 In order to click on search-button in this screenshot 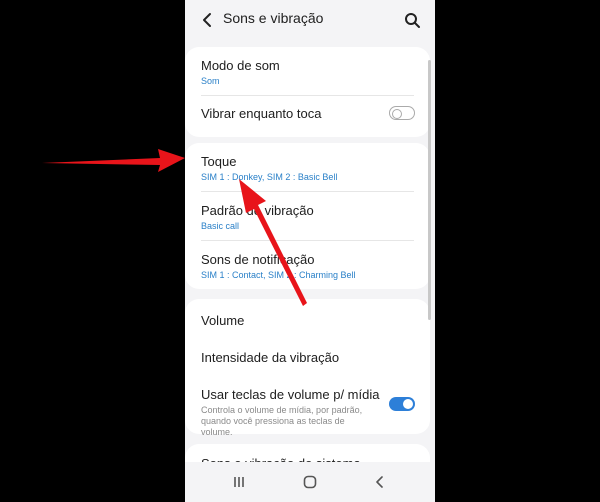, I will do `click(412, 20)`.